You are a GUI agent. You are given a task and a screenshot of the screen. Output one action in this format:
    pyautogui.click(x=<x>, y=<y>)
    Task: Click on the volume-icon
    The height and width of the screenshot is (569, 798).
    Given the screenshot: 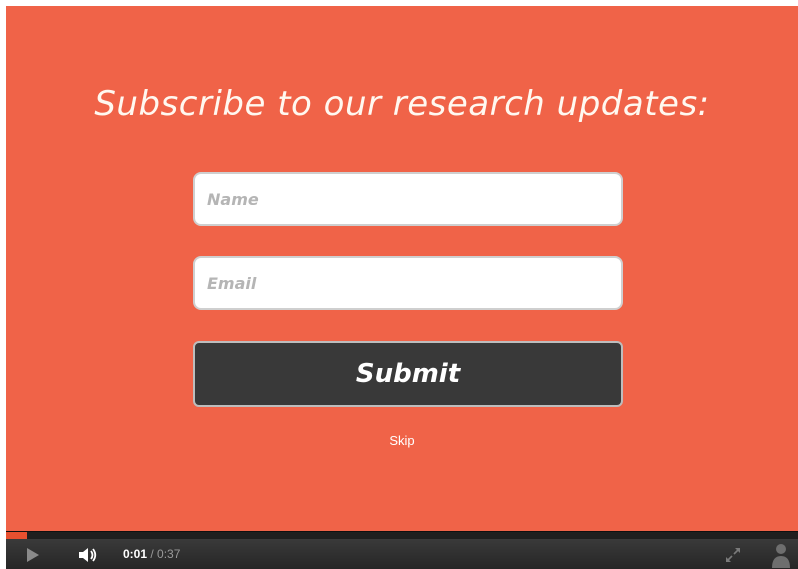 What is the action you would take?
    pyautogui.click(x=88, y=555)
    